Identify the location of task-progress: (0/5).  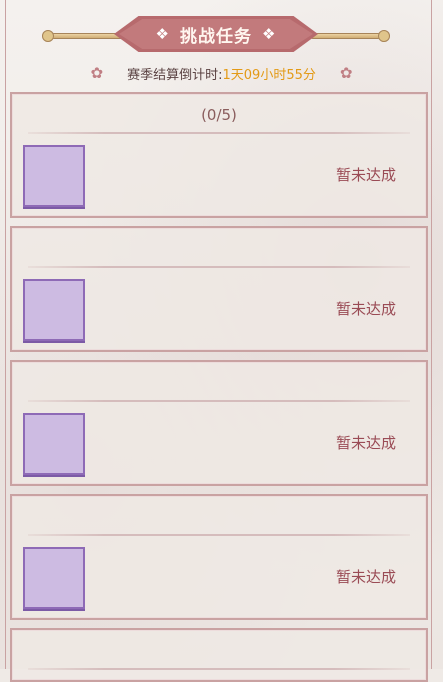
(219, 115).